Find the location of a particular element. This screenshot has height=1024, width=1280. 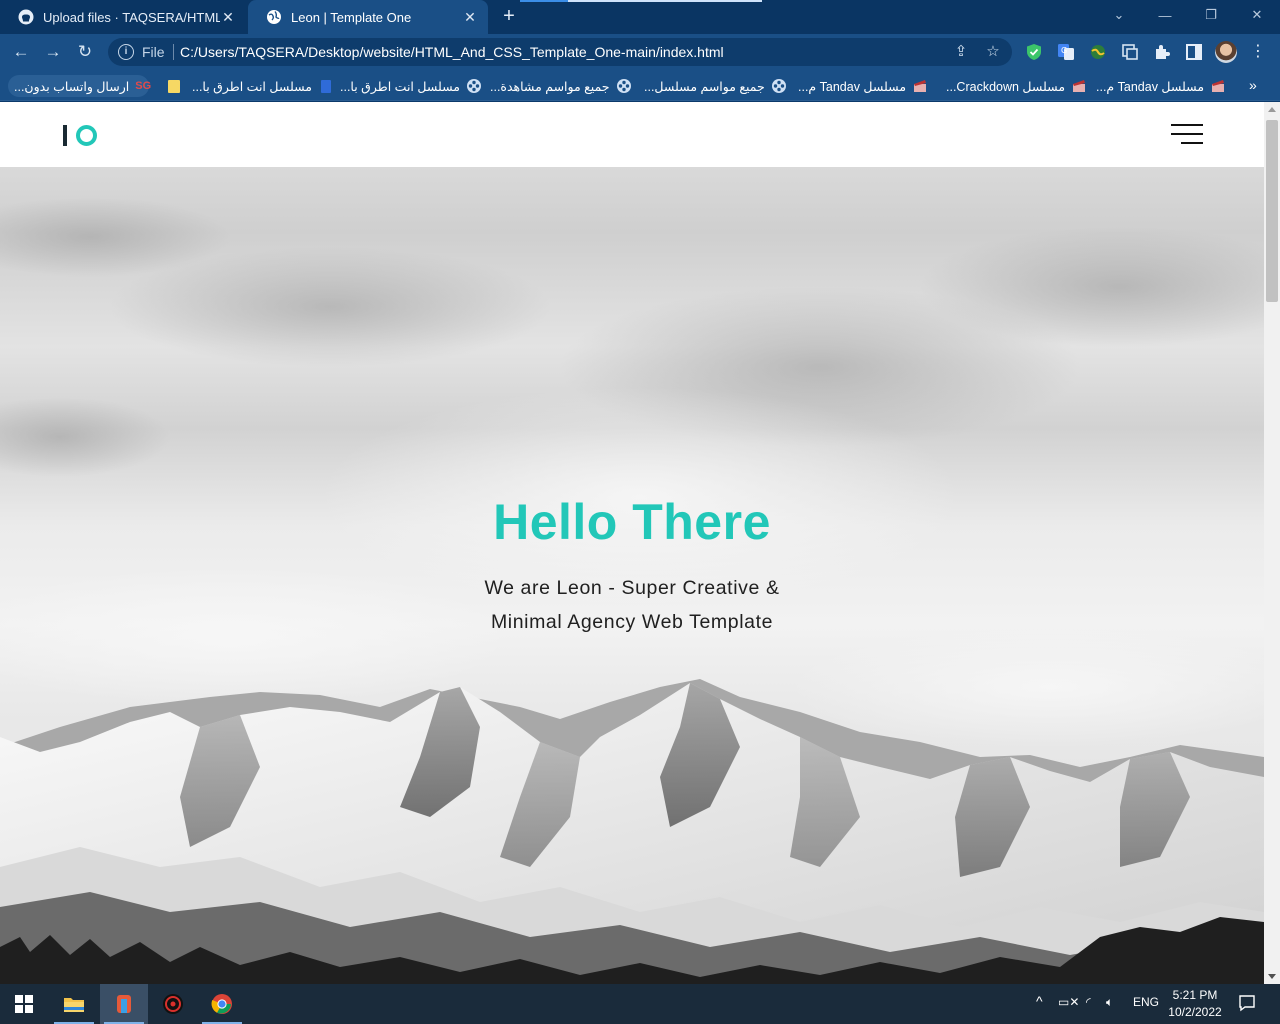

file-explorer-icon is located at coordinates (74, 1004).